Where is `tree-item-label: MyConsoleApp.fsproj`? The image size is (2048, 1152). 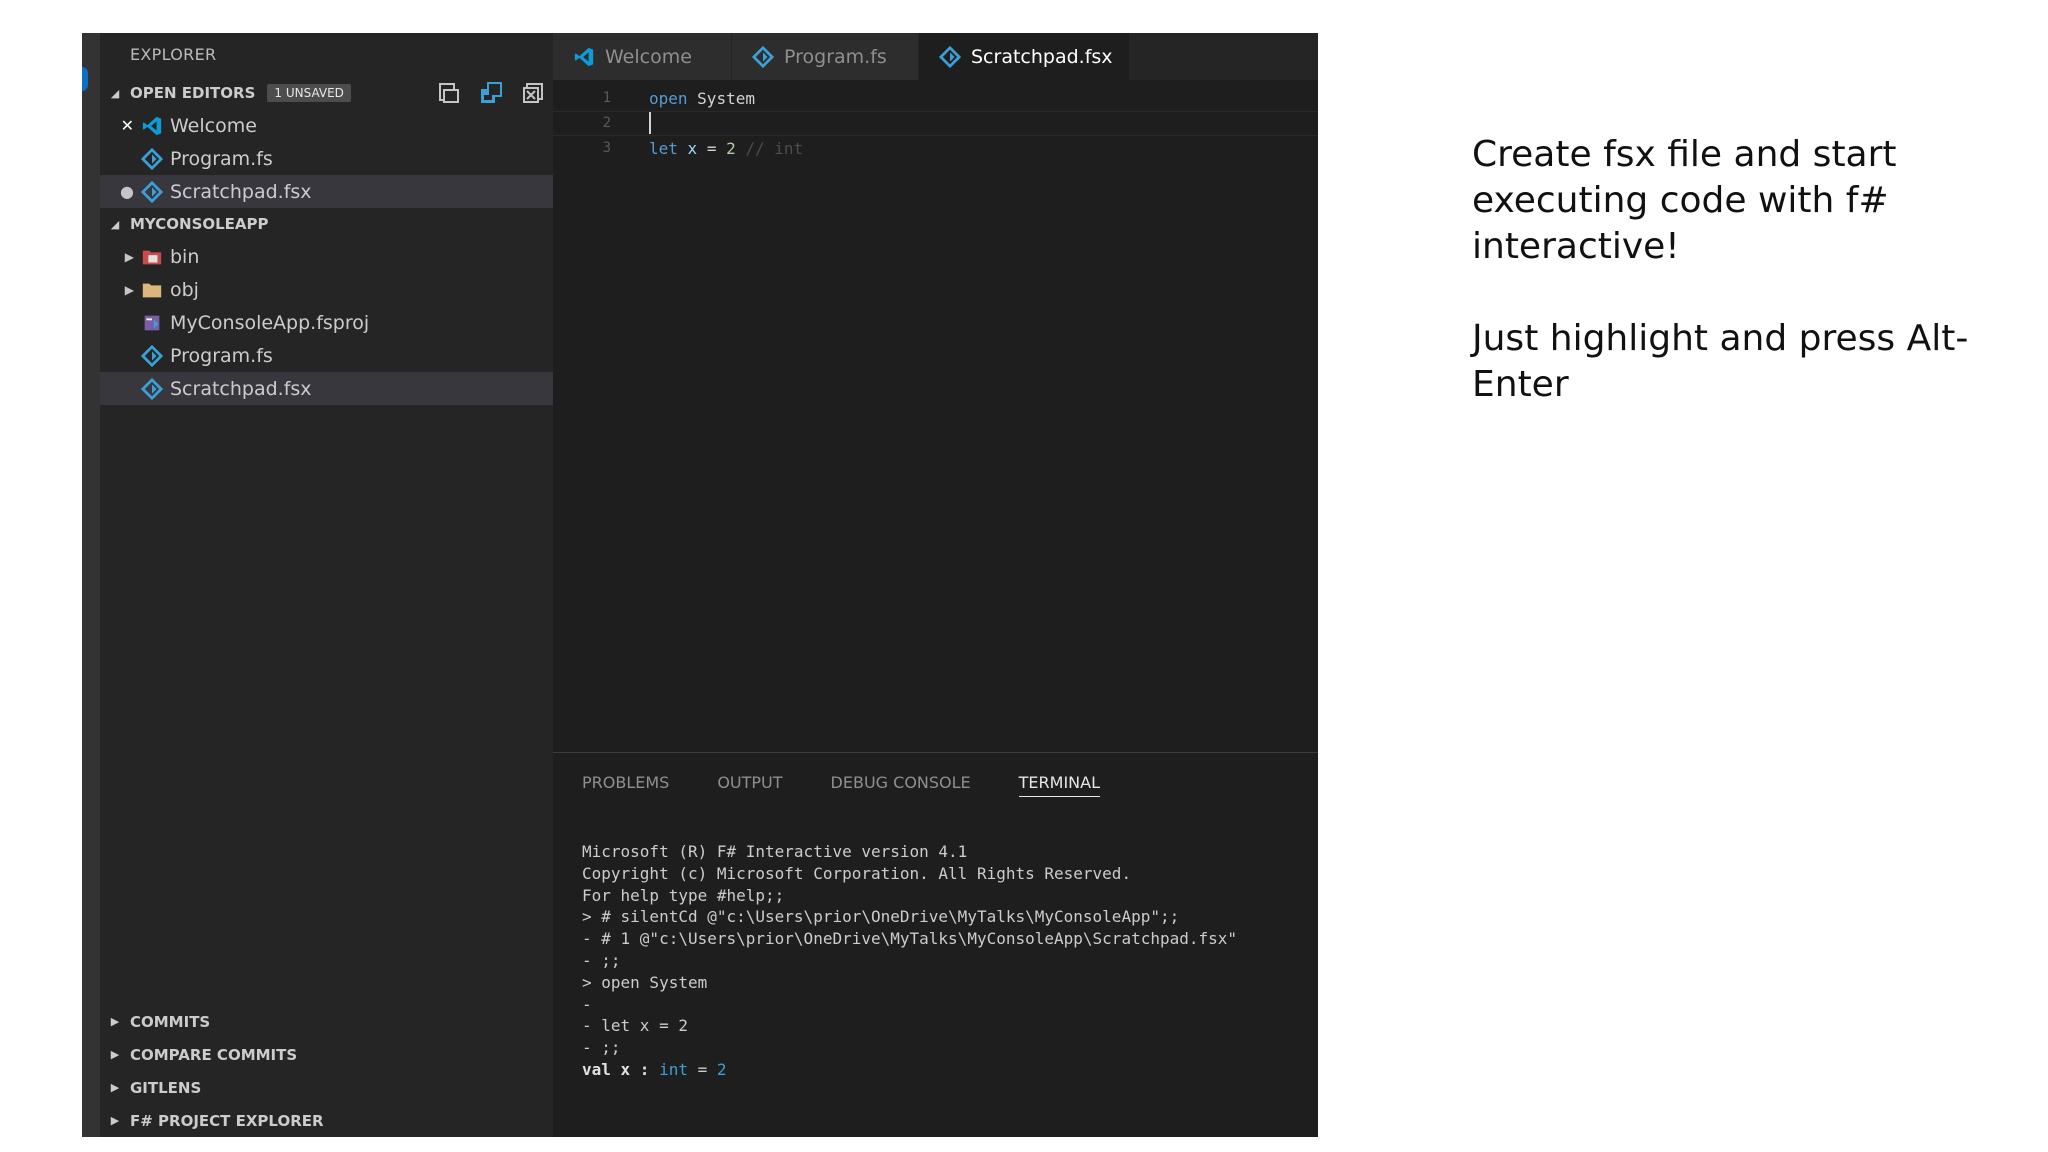
tree-item-label: MyConsoleApp.fsproj is located at coordinates (270, 322).